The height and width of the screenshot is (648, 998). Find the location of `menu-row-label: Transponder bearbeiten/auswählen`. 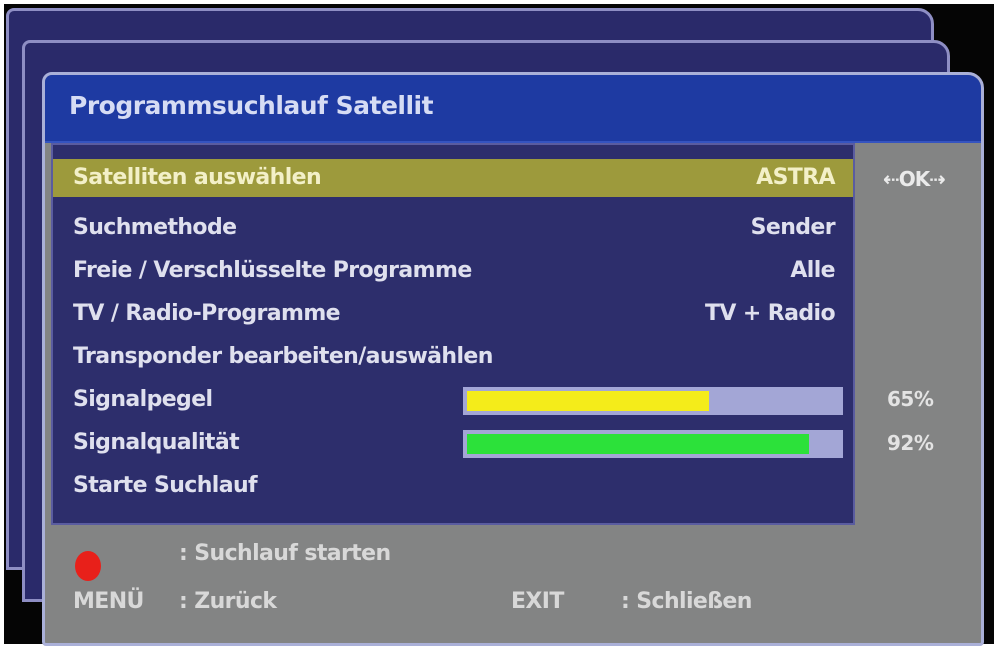

menu-row-label: Transponder bearbeiten/auswählen is located at coordinates (283, 356).